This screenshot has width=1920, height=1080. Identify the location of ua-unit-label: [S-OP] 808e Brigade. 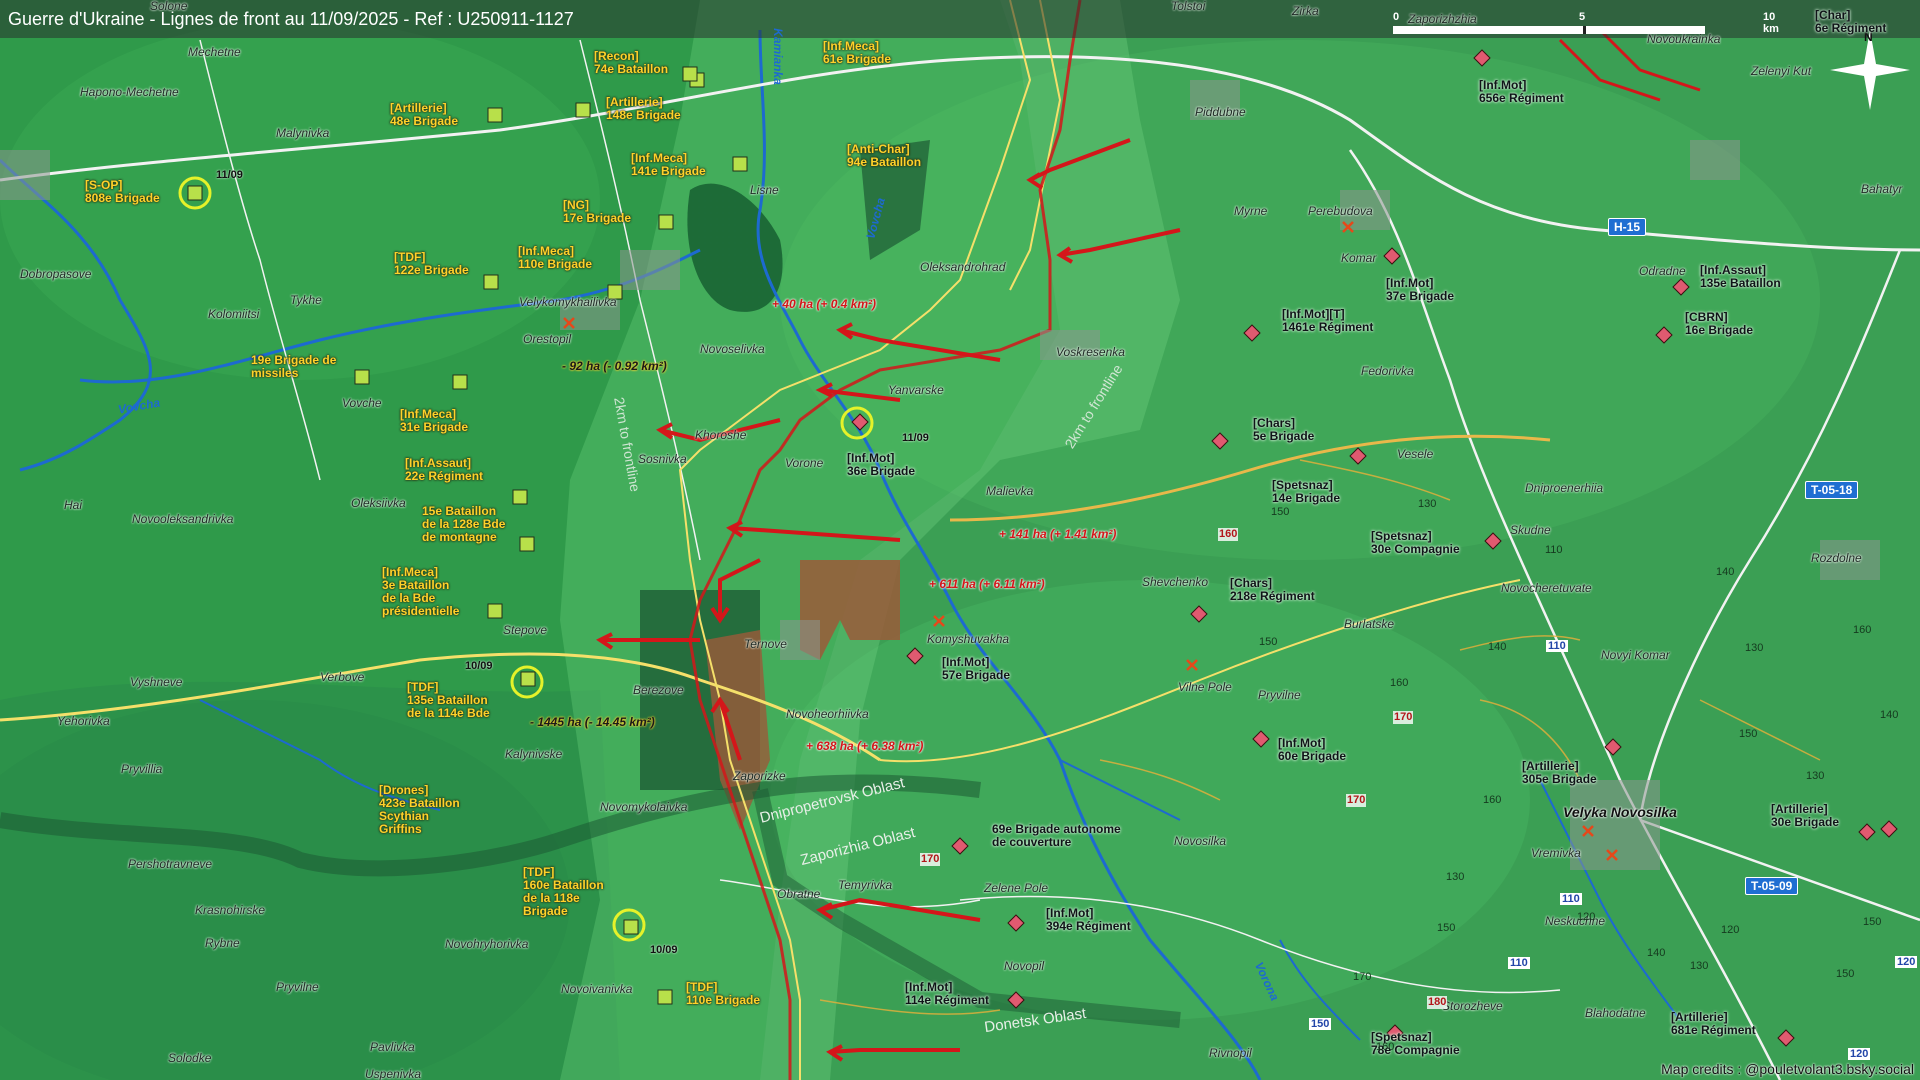
(122, 192).